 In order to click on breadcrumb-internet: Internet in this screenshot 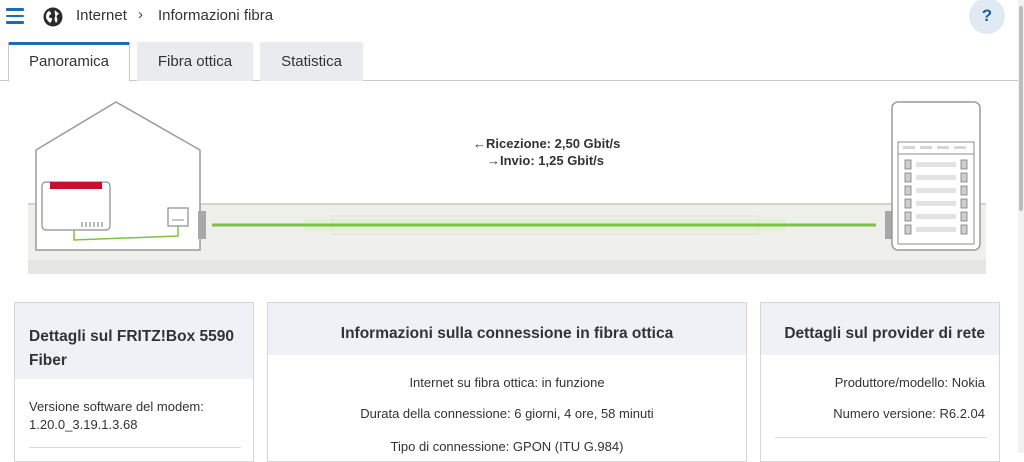, I will do `click(101, 15)`.